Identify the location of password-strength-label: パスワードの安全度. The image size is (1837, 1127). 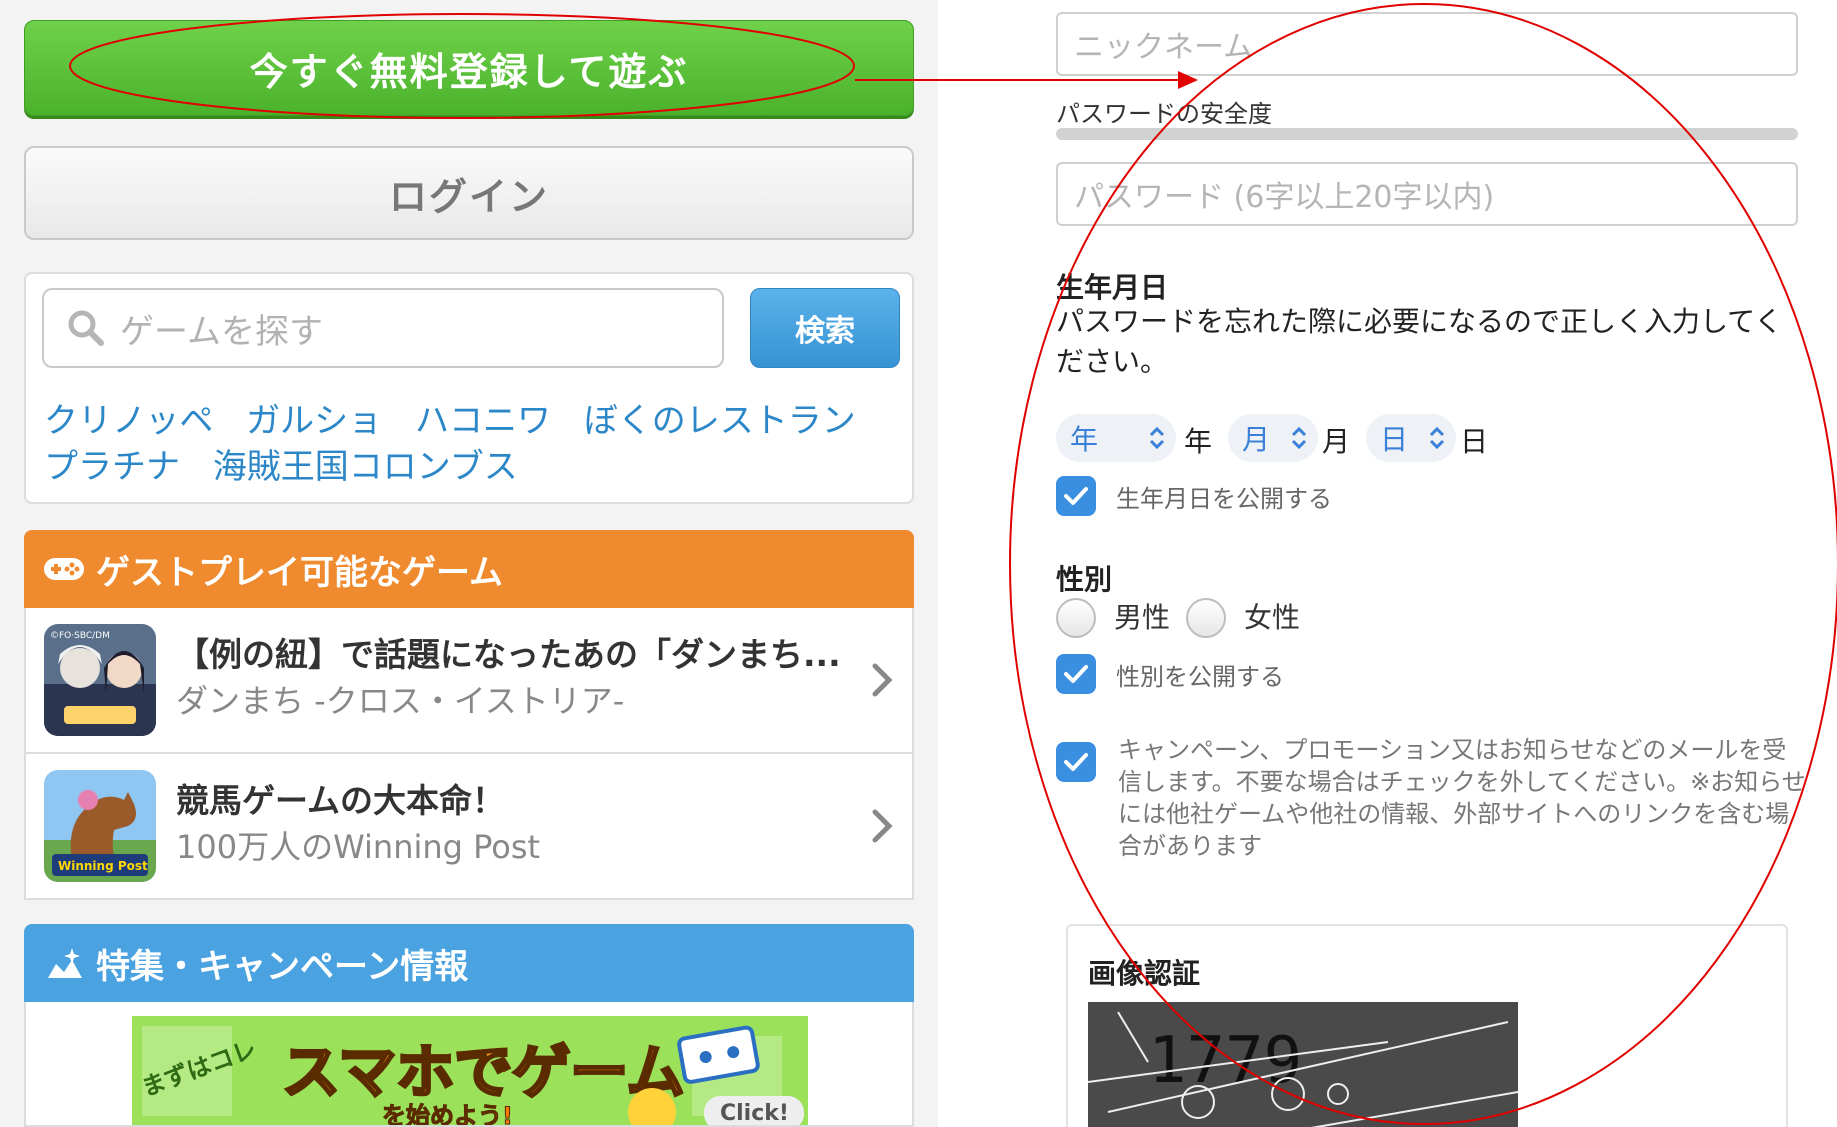
(1164, 114).